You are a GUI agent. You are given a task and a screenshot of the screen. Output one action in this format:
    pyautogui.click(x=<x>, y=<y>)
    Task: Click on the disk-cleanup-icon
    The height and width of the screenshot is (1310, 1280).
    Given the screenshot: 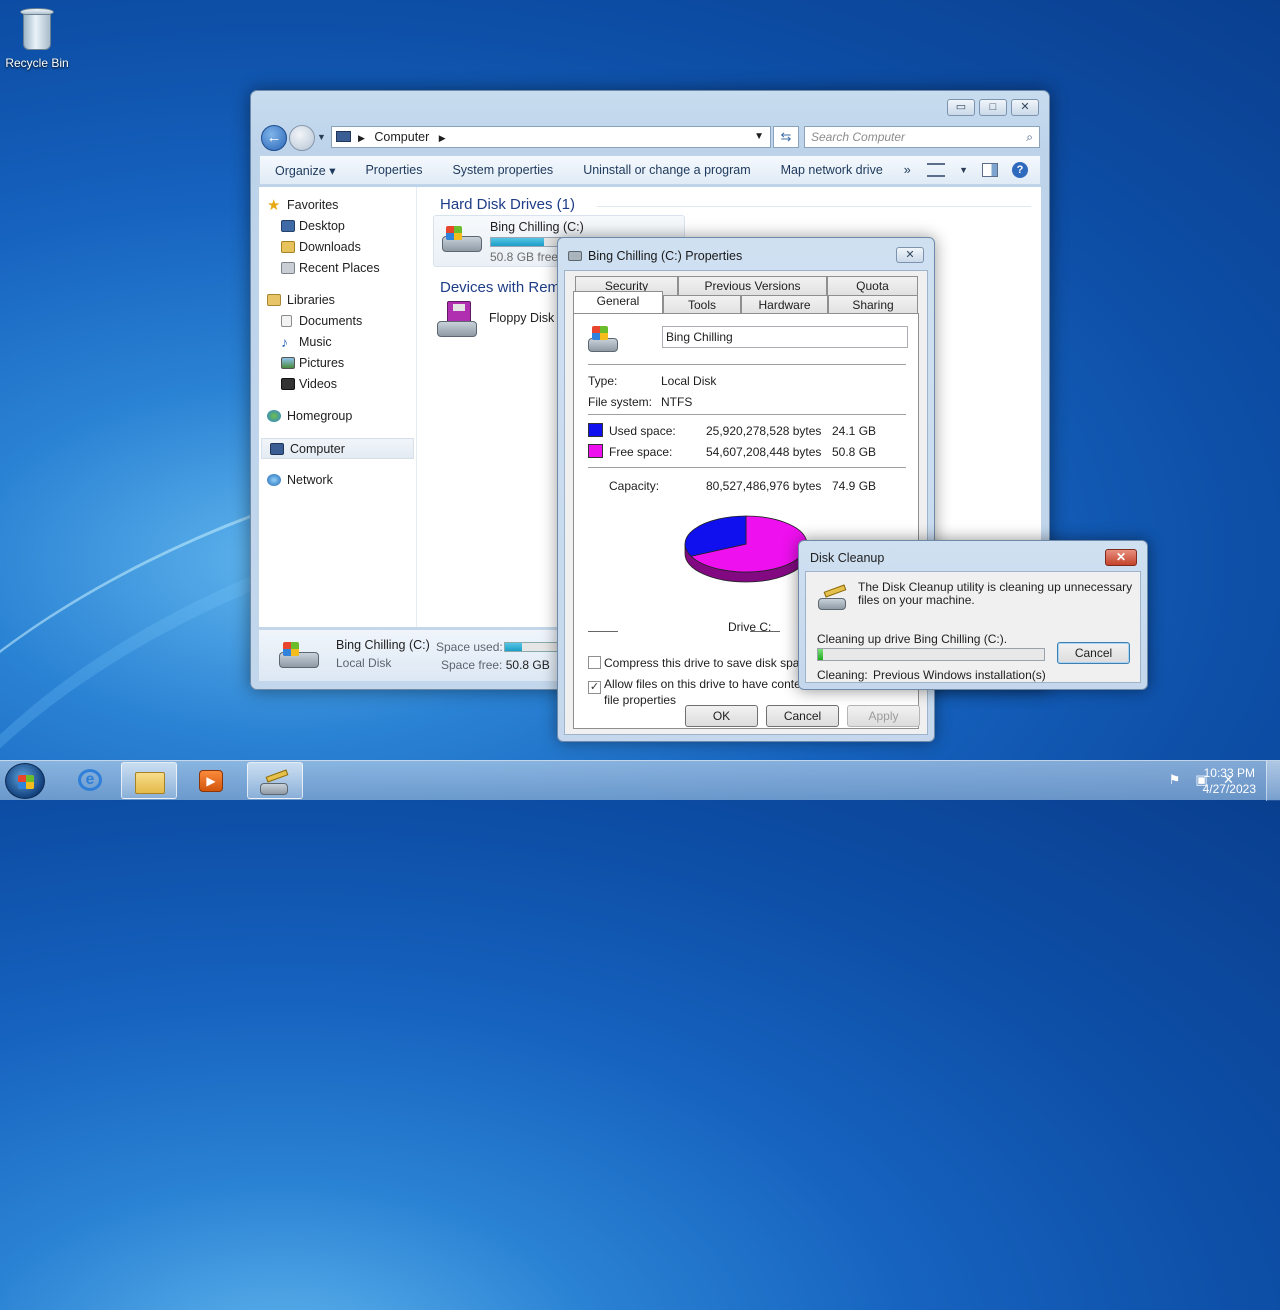 What is the action you would take?
    pyautogui.click(x=834, y=598)
    